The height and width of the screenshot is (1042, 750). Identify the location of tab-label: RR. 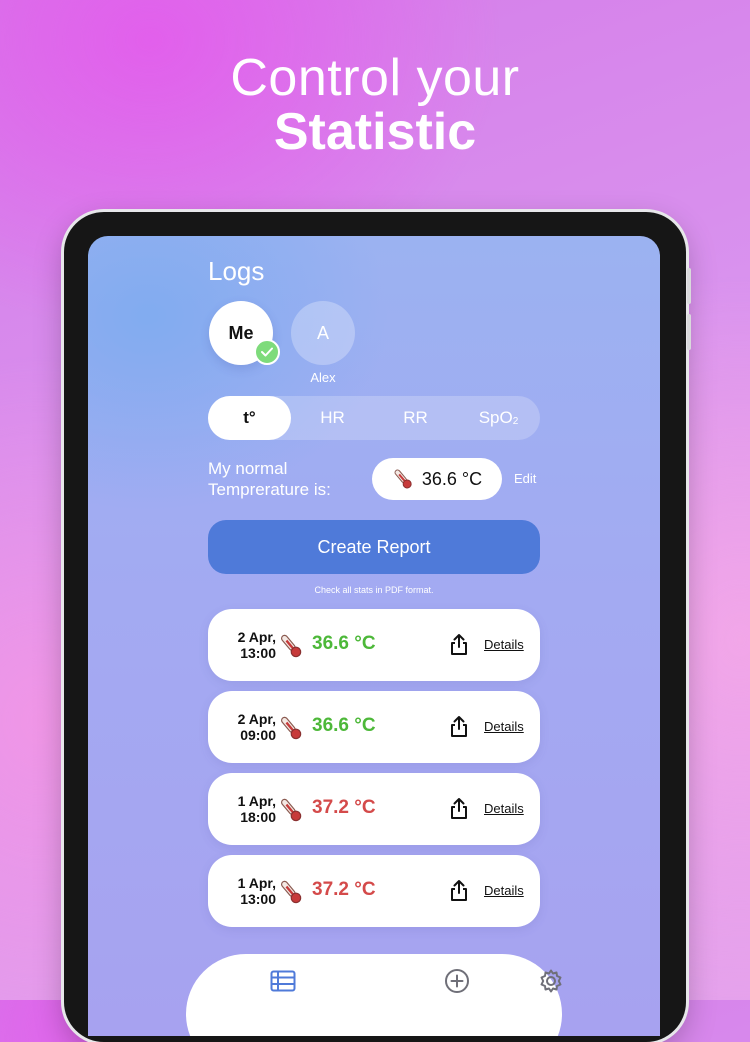
(415, 417).